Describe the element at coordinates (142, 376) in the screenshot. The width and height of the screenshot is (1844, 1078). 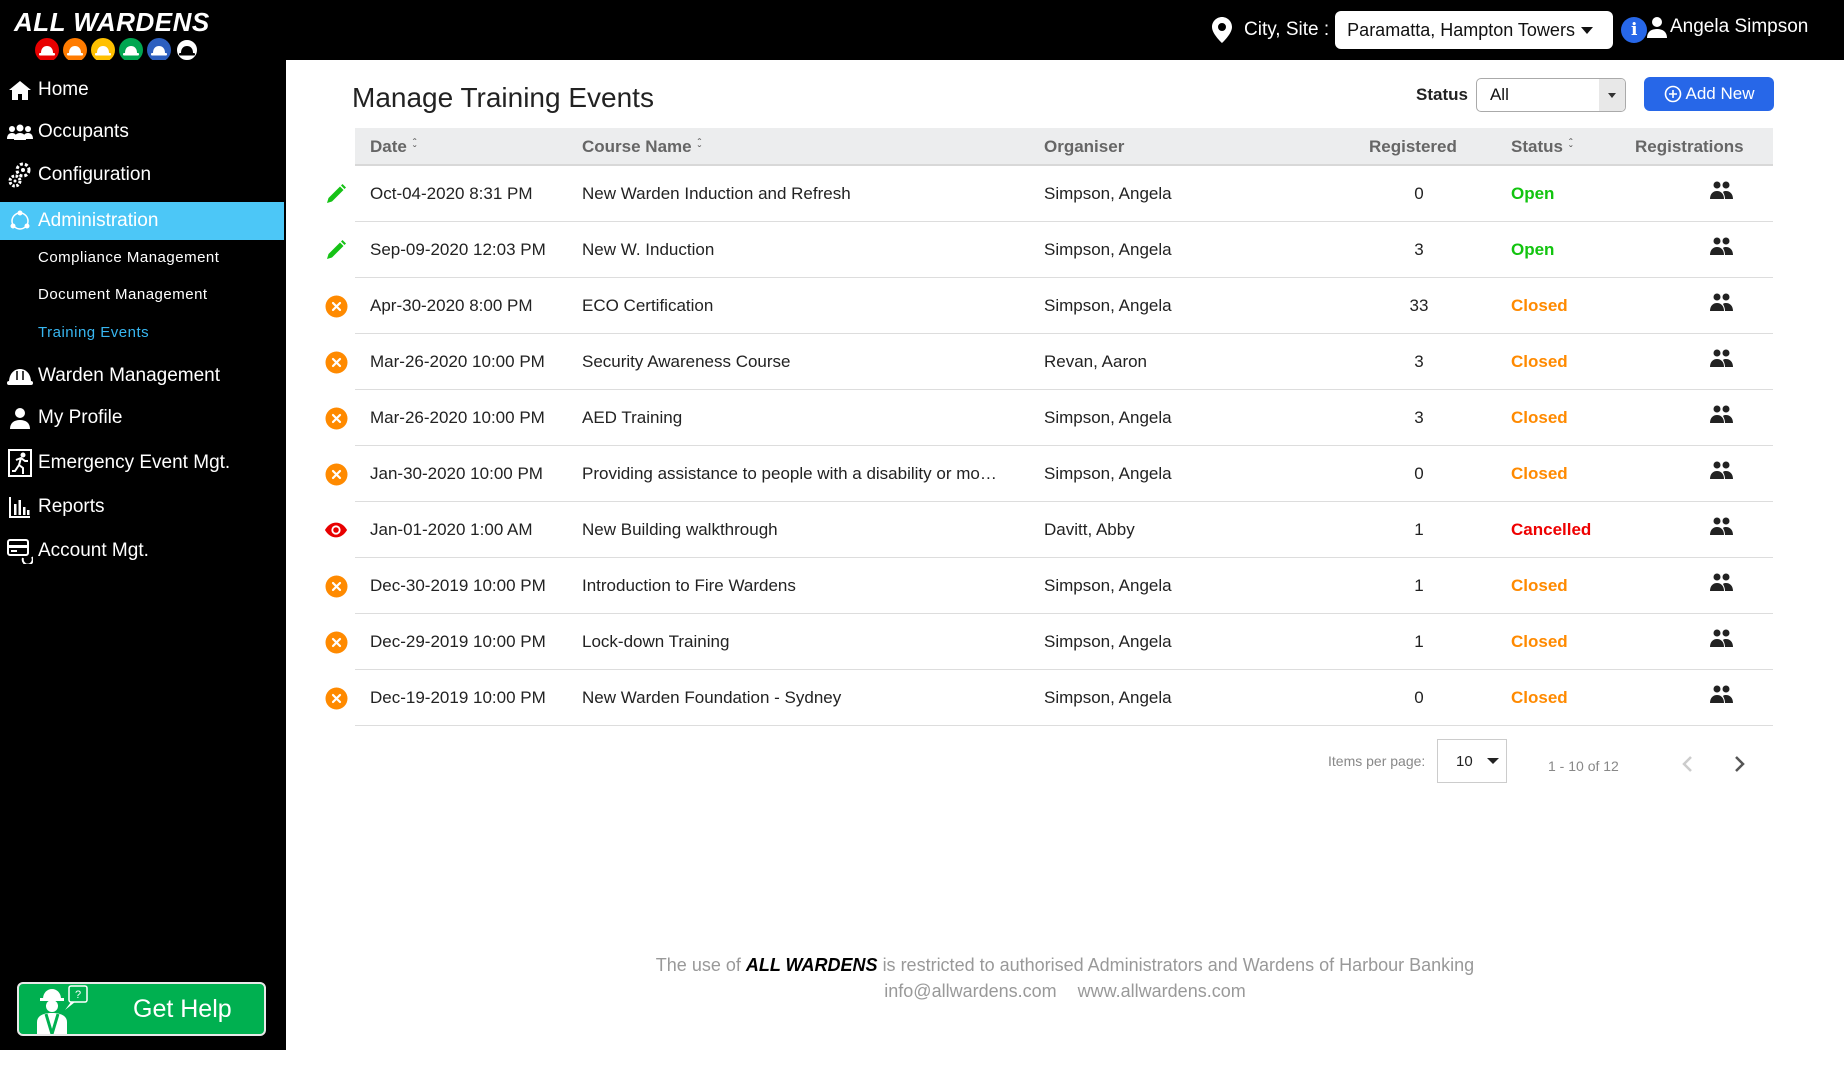
I see `sidebar-item-warden-management: Warden Management` at that location.